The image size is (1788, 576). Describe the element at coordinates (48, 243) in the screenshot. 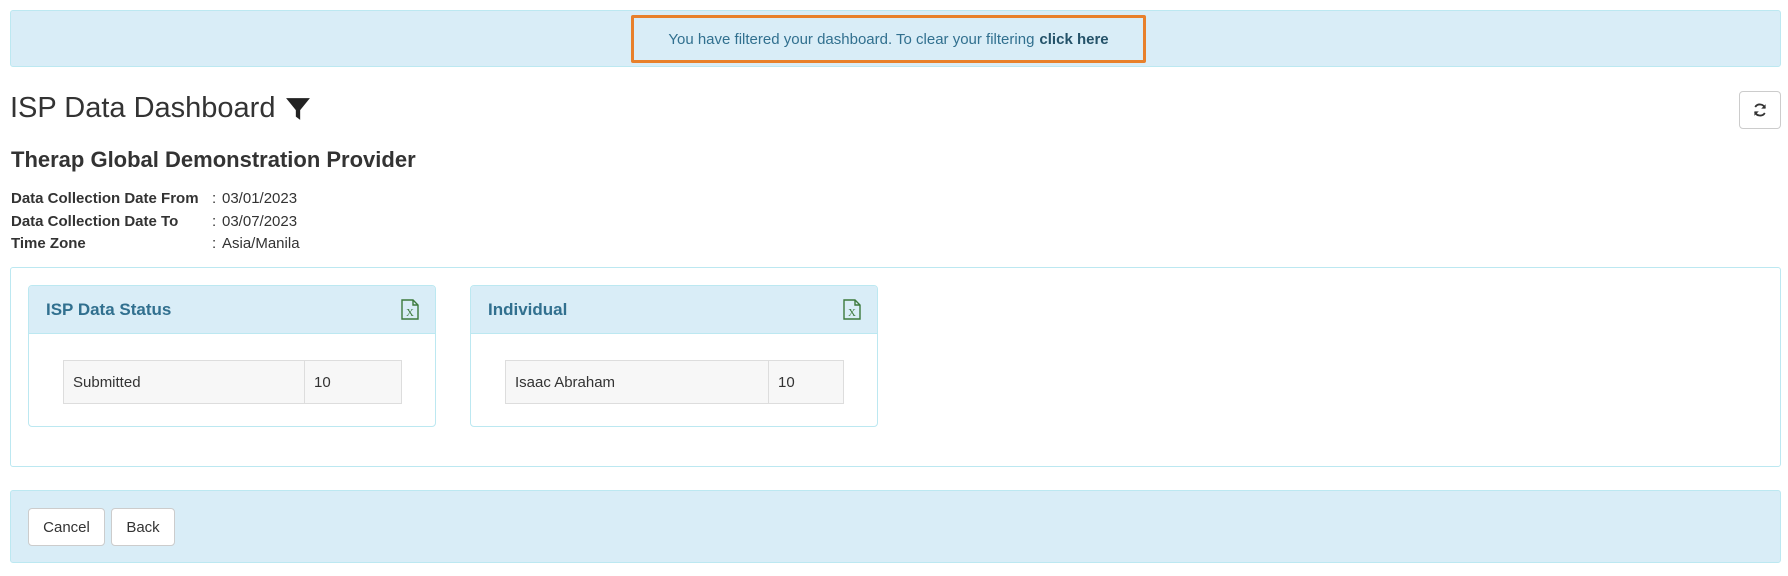

I see `meta-label: Time Zone` at that location.